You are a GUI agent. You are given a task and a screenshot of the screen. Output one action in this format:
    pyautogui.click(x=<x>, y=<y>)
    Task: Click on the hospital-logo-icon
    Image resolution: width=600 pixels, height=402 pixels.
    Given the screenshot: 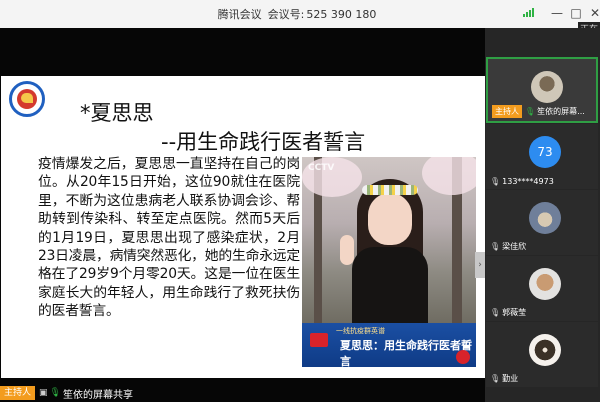 What is the action you would take?
    pyautogui.click(x=27, y=99)
    